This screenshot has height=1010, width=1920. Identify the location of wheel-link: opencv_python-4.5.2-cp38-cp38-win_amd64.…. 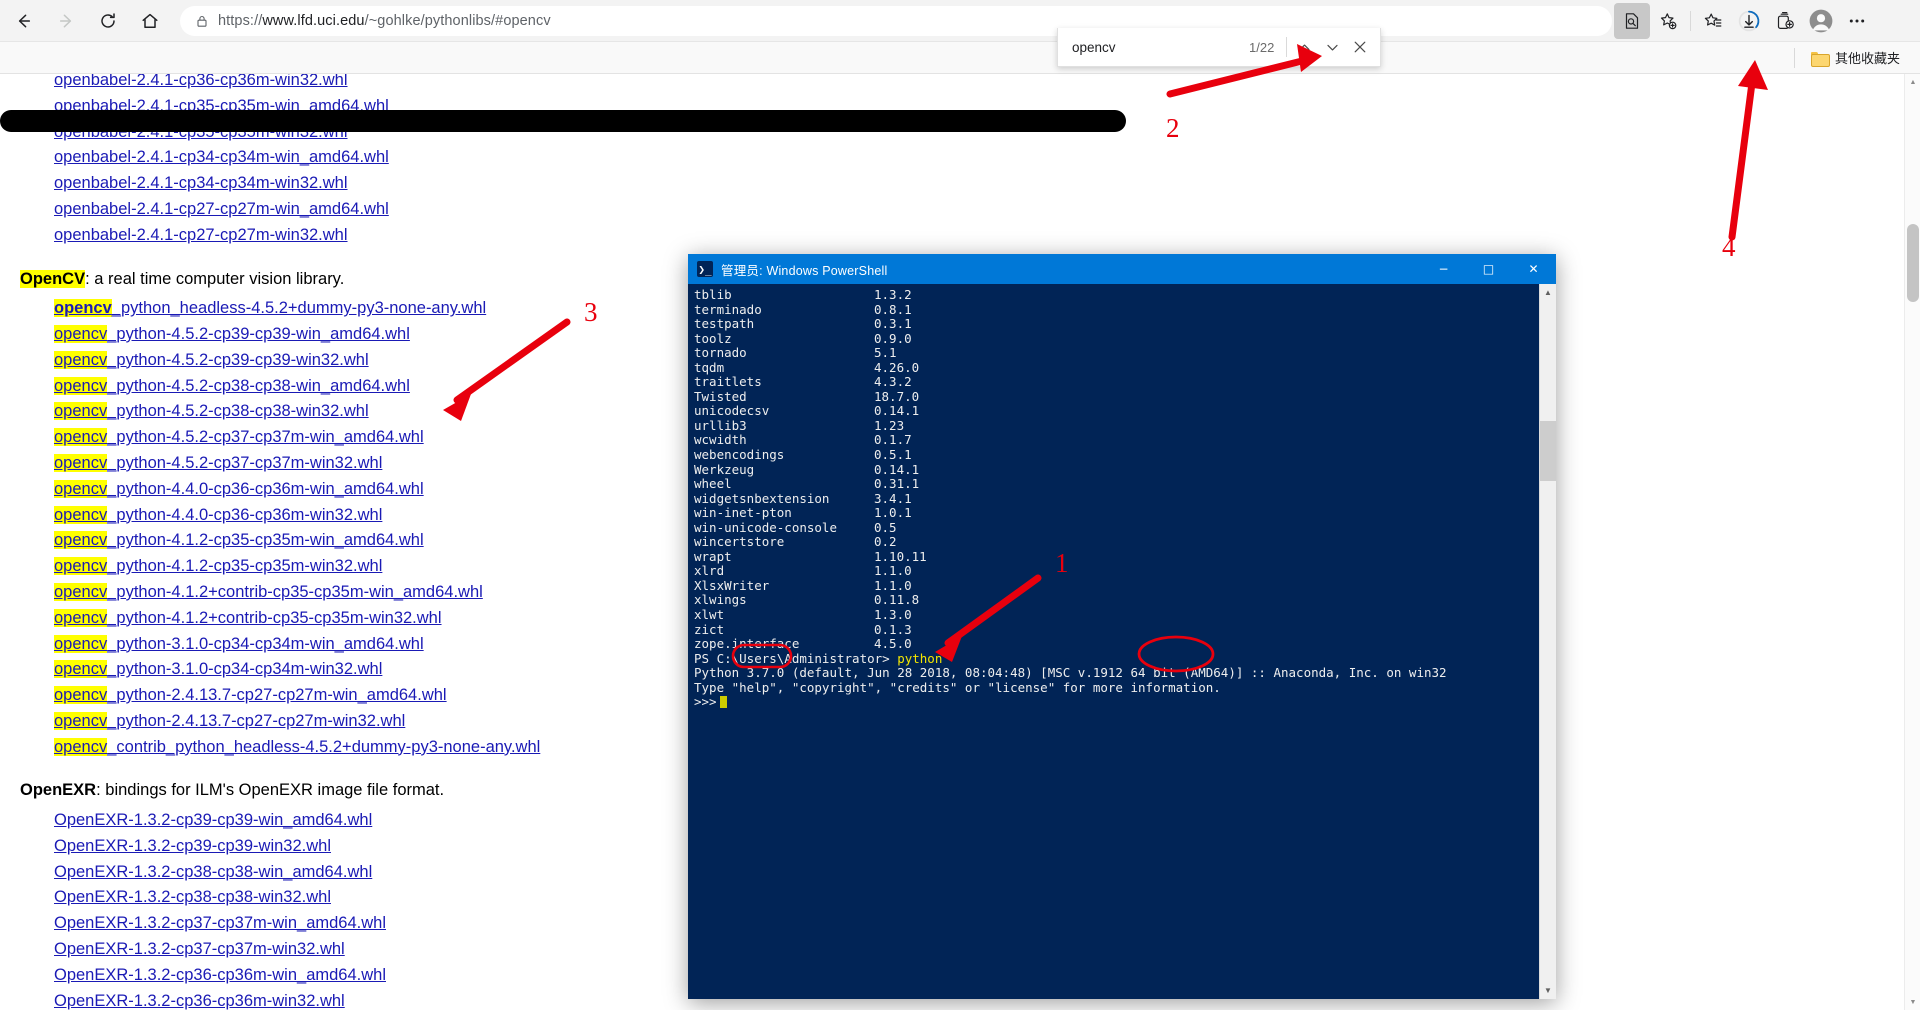
(232, 385).